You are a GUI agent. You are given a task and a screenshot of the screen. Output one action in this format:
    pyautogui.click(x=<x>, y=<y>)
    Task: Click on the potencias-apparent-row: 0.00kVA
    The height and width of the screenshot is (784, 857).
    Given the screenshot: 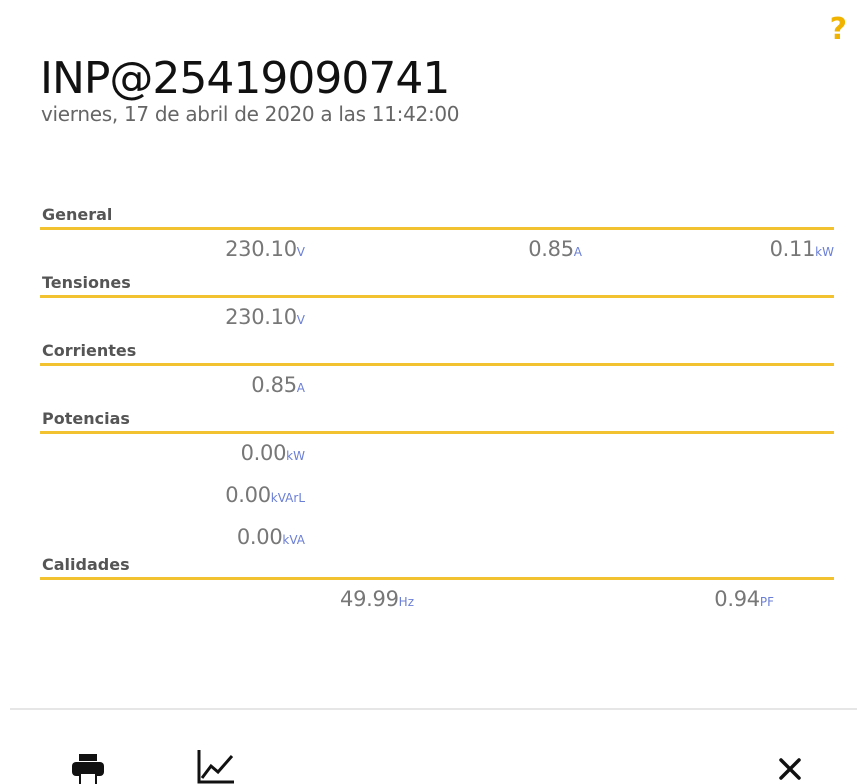 What is the action you would take?
    pyautogui.click(x=437, y=535)
    